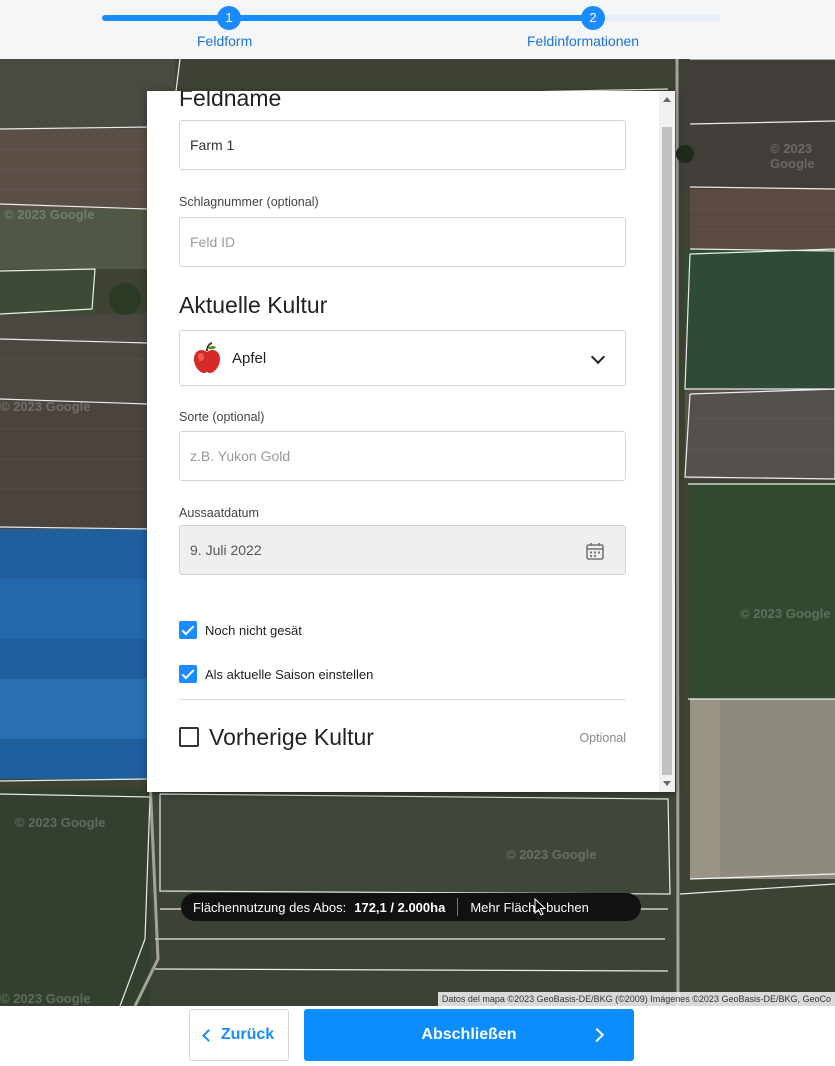 The image size is (835, 1066). What do you see at coordinates (222, 417) in the screenshot?
I see `variety-label: Sorte (optional)` at bounding box center [222, 417].